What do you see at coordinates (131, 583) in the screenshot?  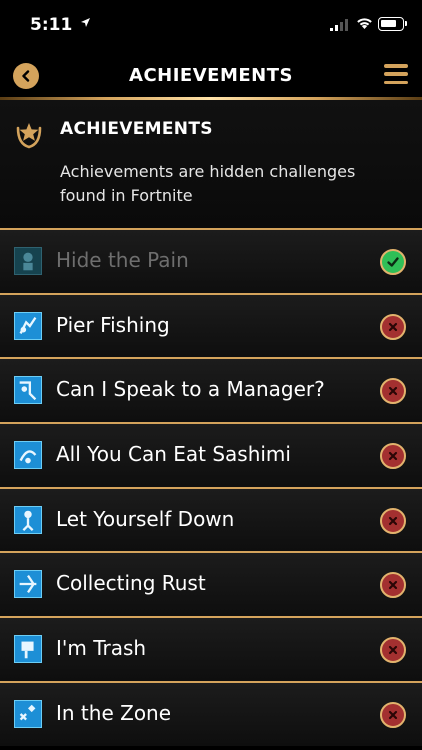 I see `achievement-label: Collecting Rust` at bounding box center [131, 583].